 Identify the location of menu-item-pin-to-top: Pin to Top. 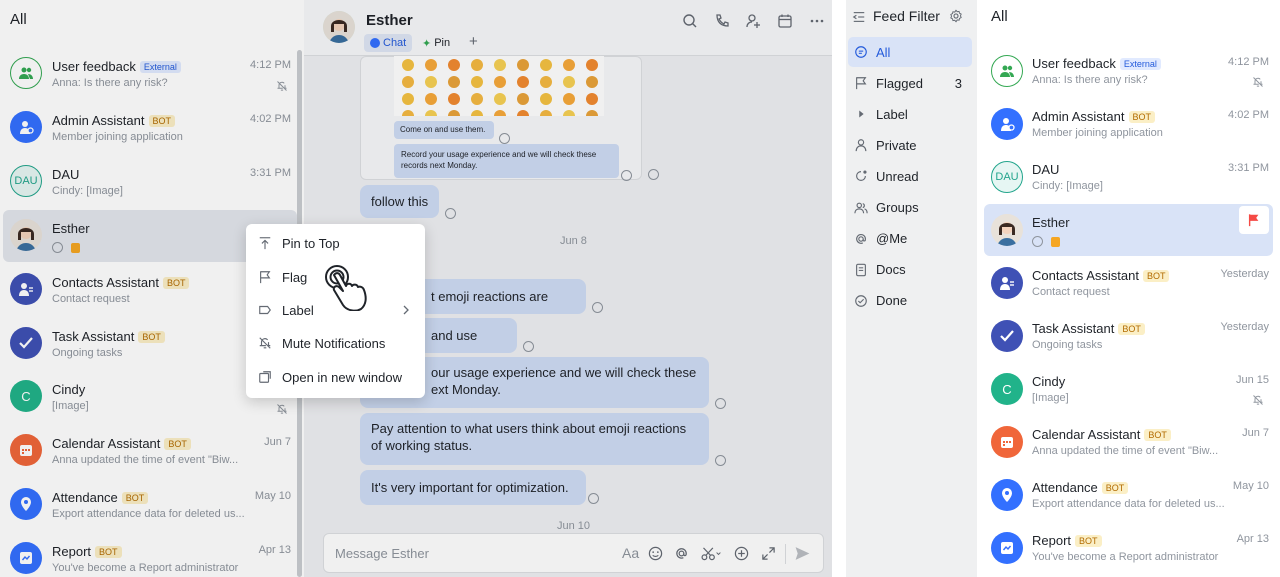
(335, 243).